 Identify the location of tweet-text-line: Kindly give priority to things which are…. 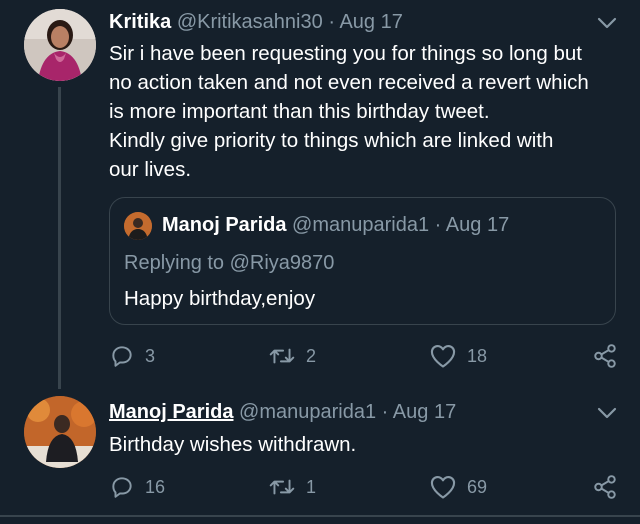
(331, 140).